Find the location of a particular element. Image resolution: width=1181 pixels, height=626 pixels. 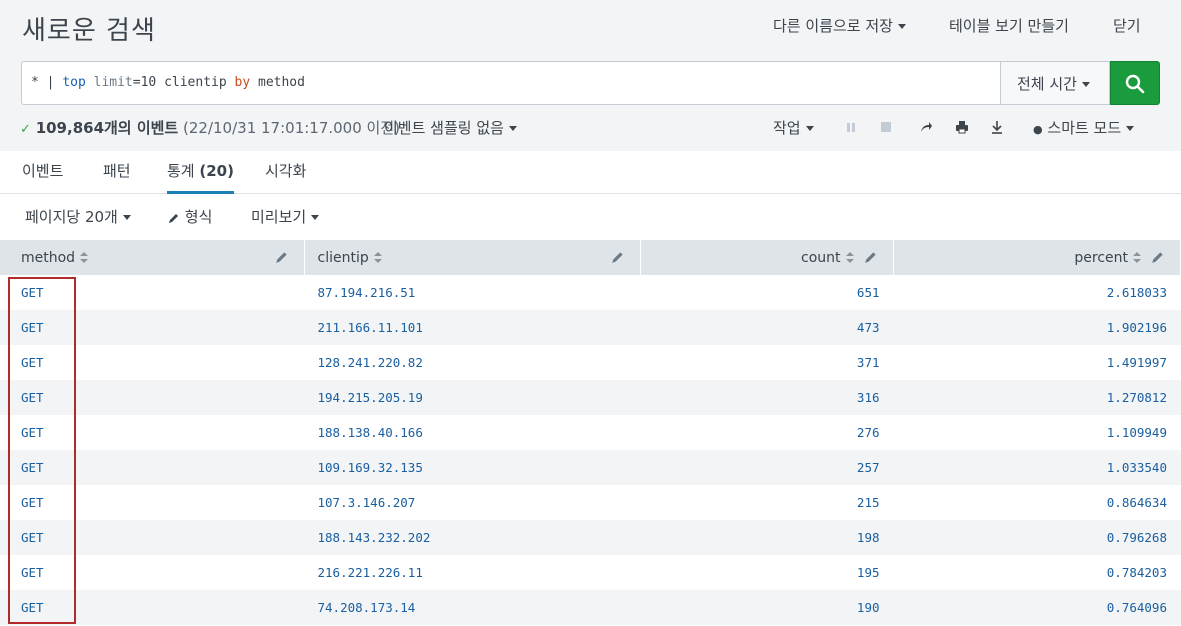

search-icon is located at coordinates (1135, 84).